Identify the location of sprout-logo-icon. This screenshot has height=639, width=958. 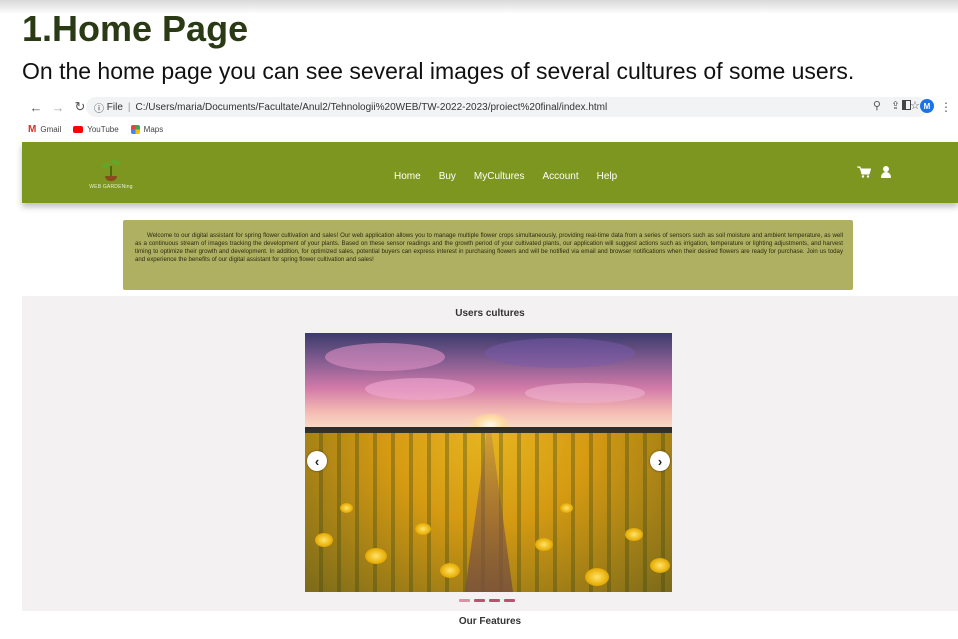
(111, 171).